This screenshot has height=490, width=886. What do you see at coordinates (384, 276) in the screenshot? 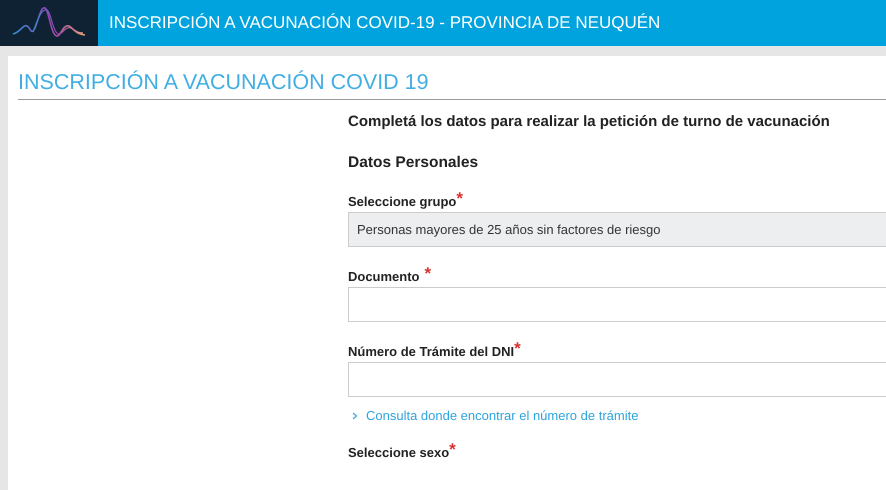
I see `field-label: Documento` at bounding box center [384, 276].